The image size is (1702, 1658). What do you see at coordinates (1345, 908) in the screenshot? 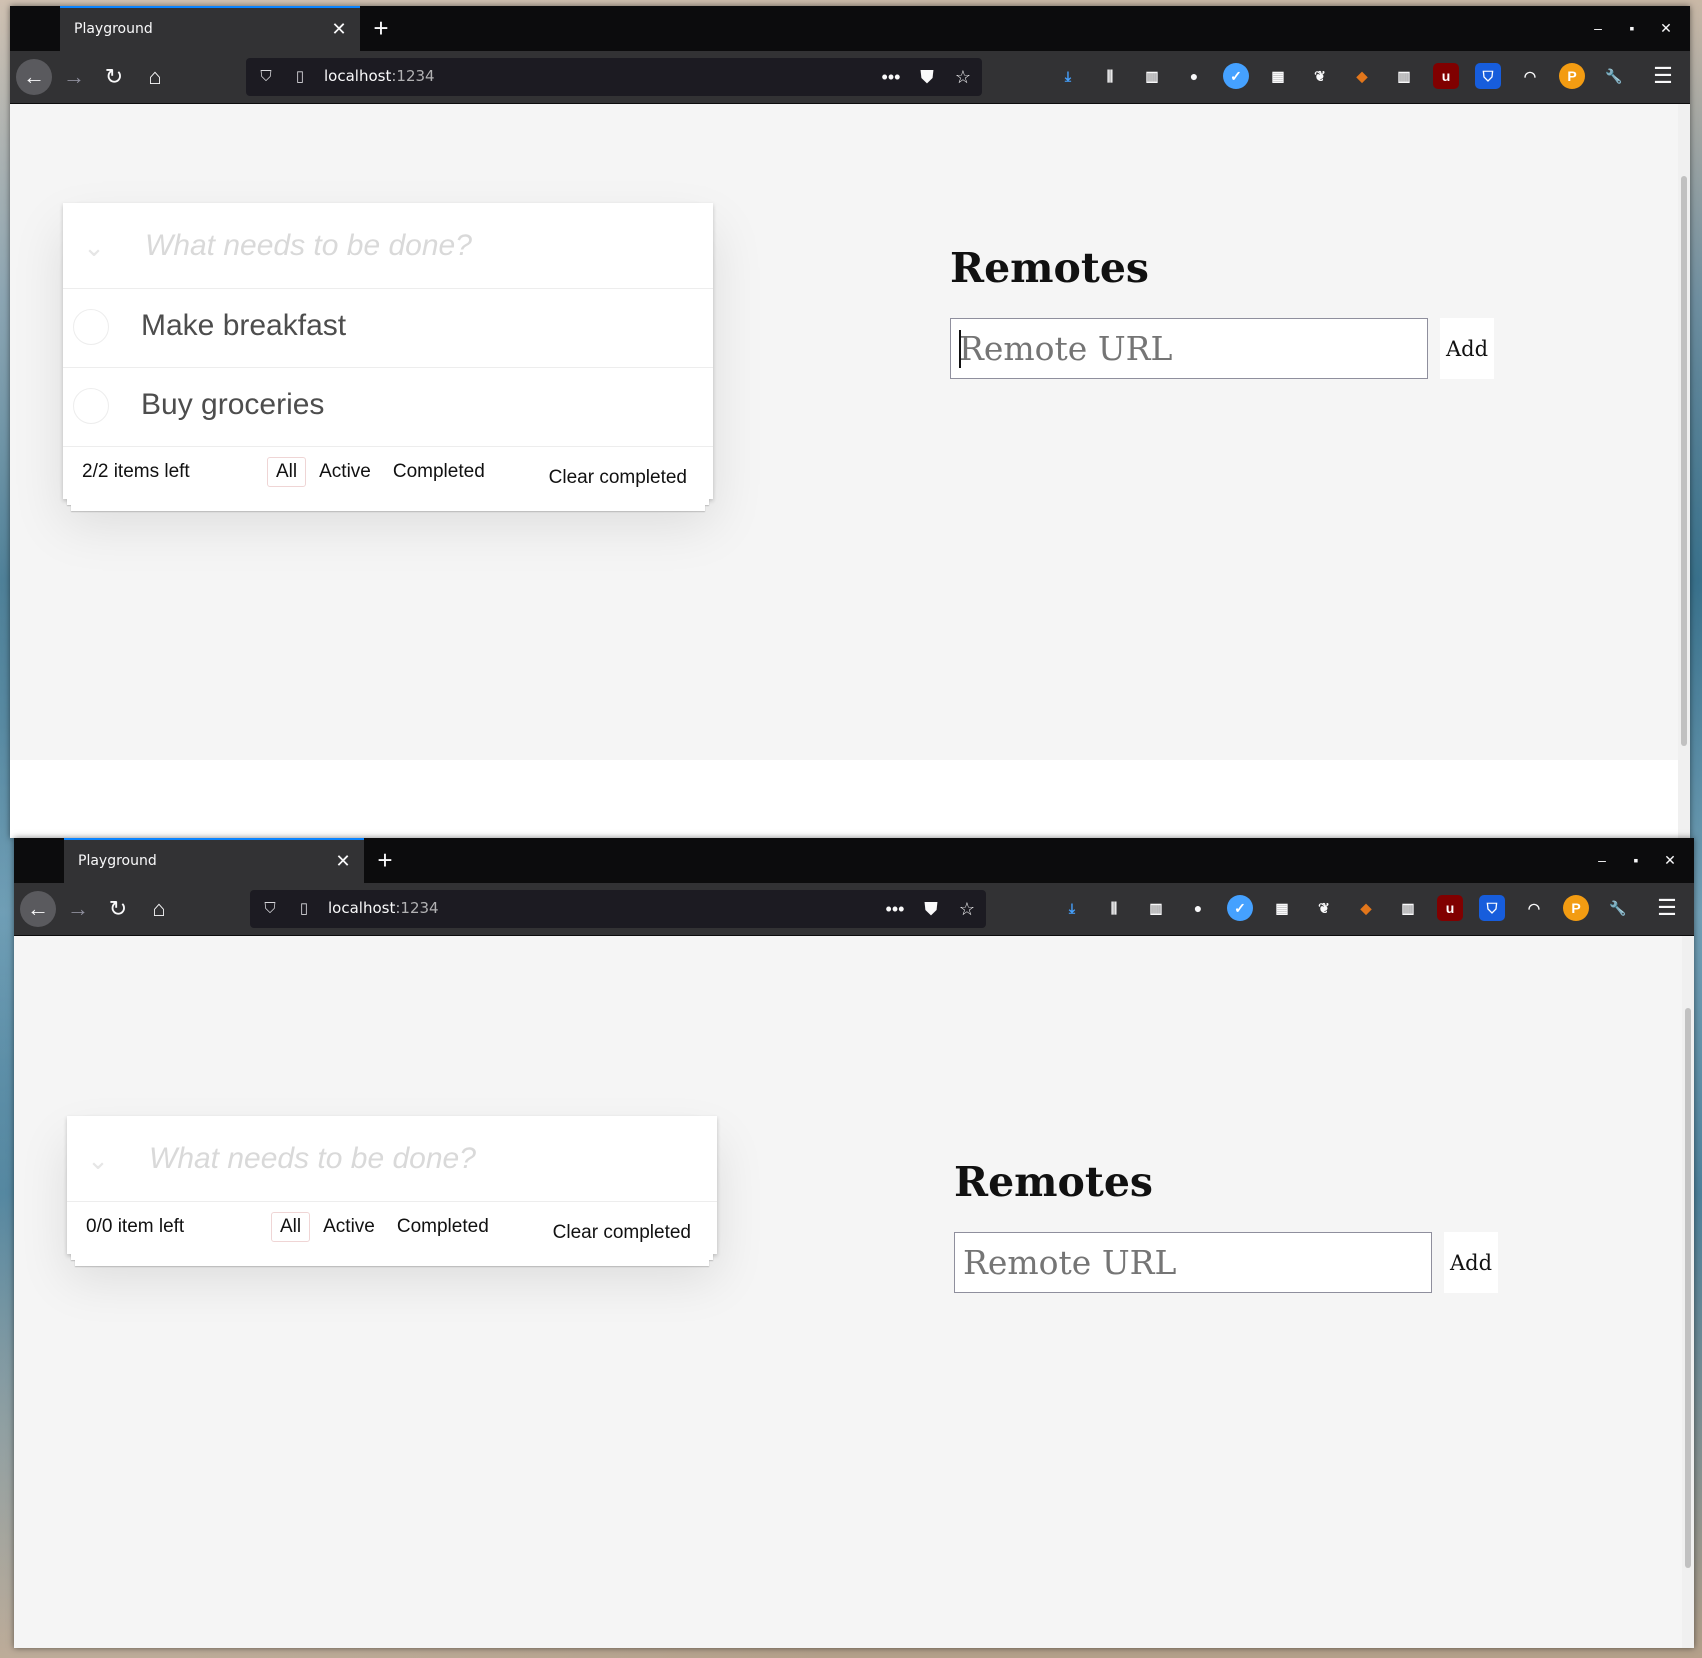
I see `extensions-toolbar: ⤓ ⫼ ▥ ● ✓ ▦ ❦ ◆ ▥ u ⛉ ◠ P 🔧` at bounding box center [1345, 908].